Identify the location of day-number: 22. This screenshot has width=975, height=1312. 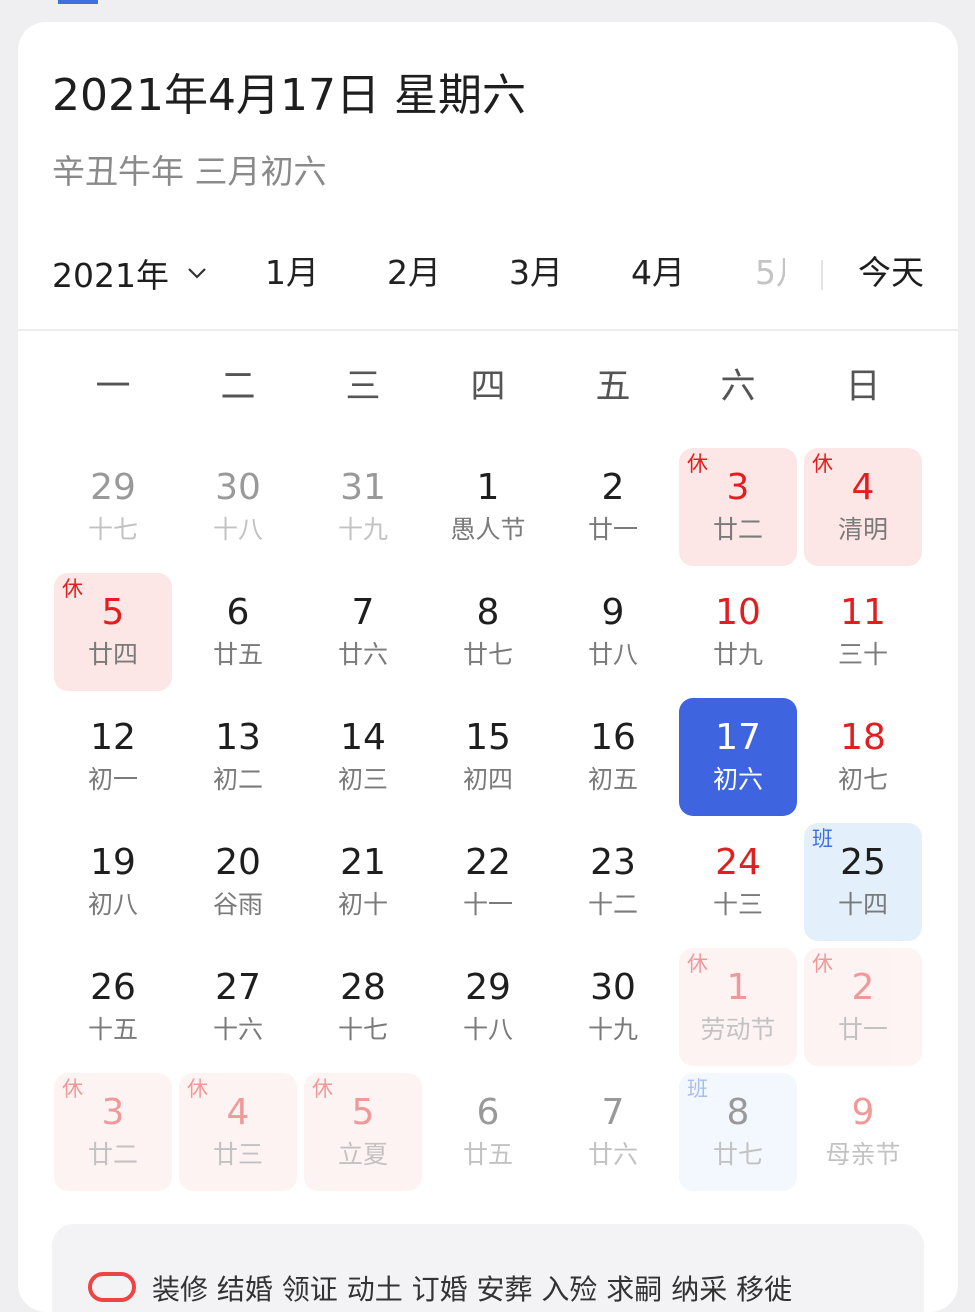
(488, 862).